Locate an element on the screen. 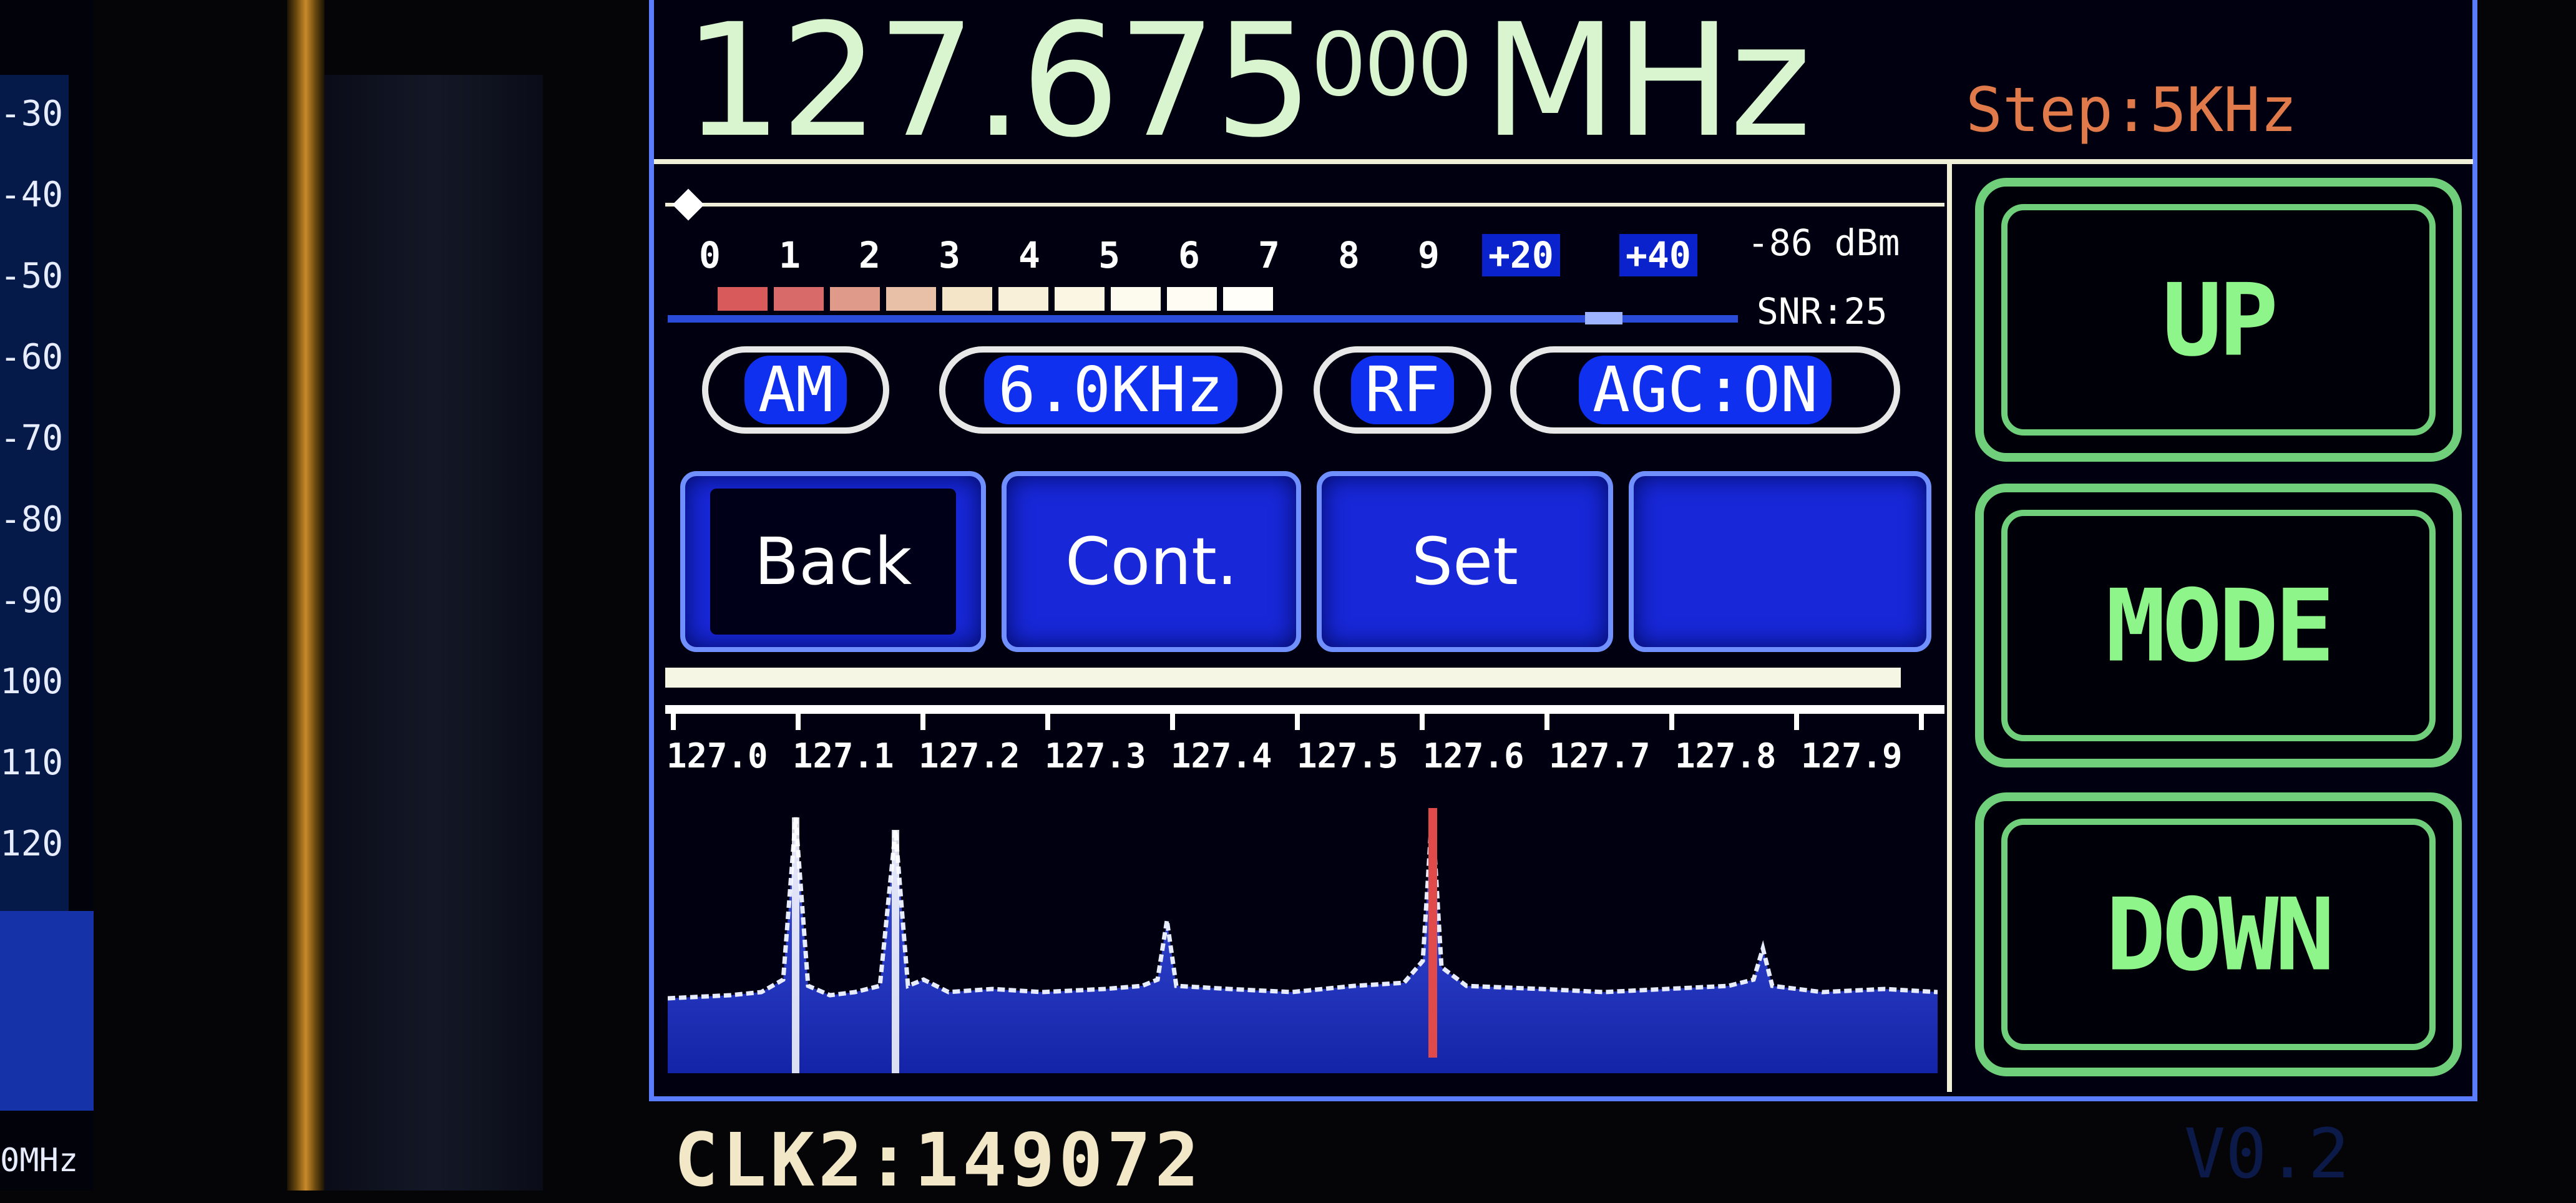  empty-function-button is located at coordinates (1780, 561).